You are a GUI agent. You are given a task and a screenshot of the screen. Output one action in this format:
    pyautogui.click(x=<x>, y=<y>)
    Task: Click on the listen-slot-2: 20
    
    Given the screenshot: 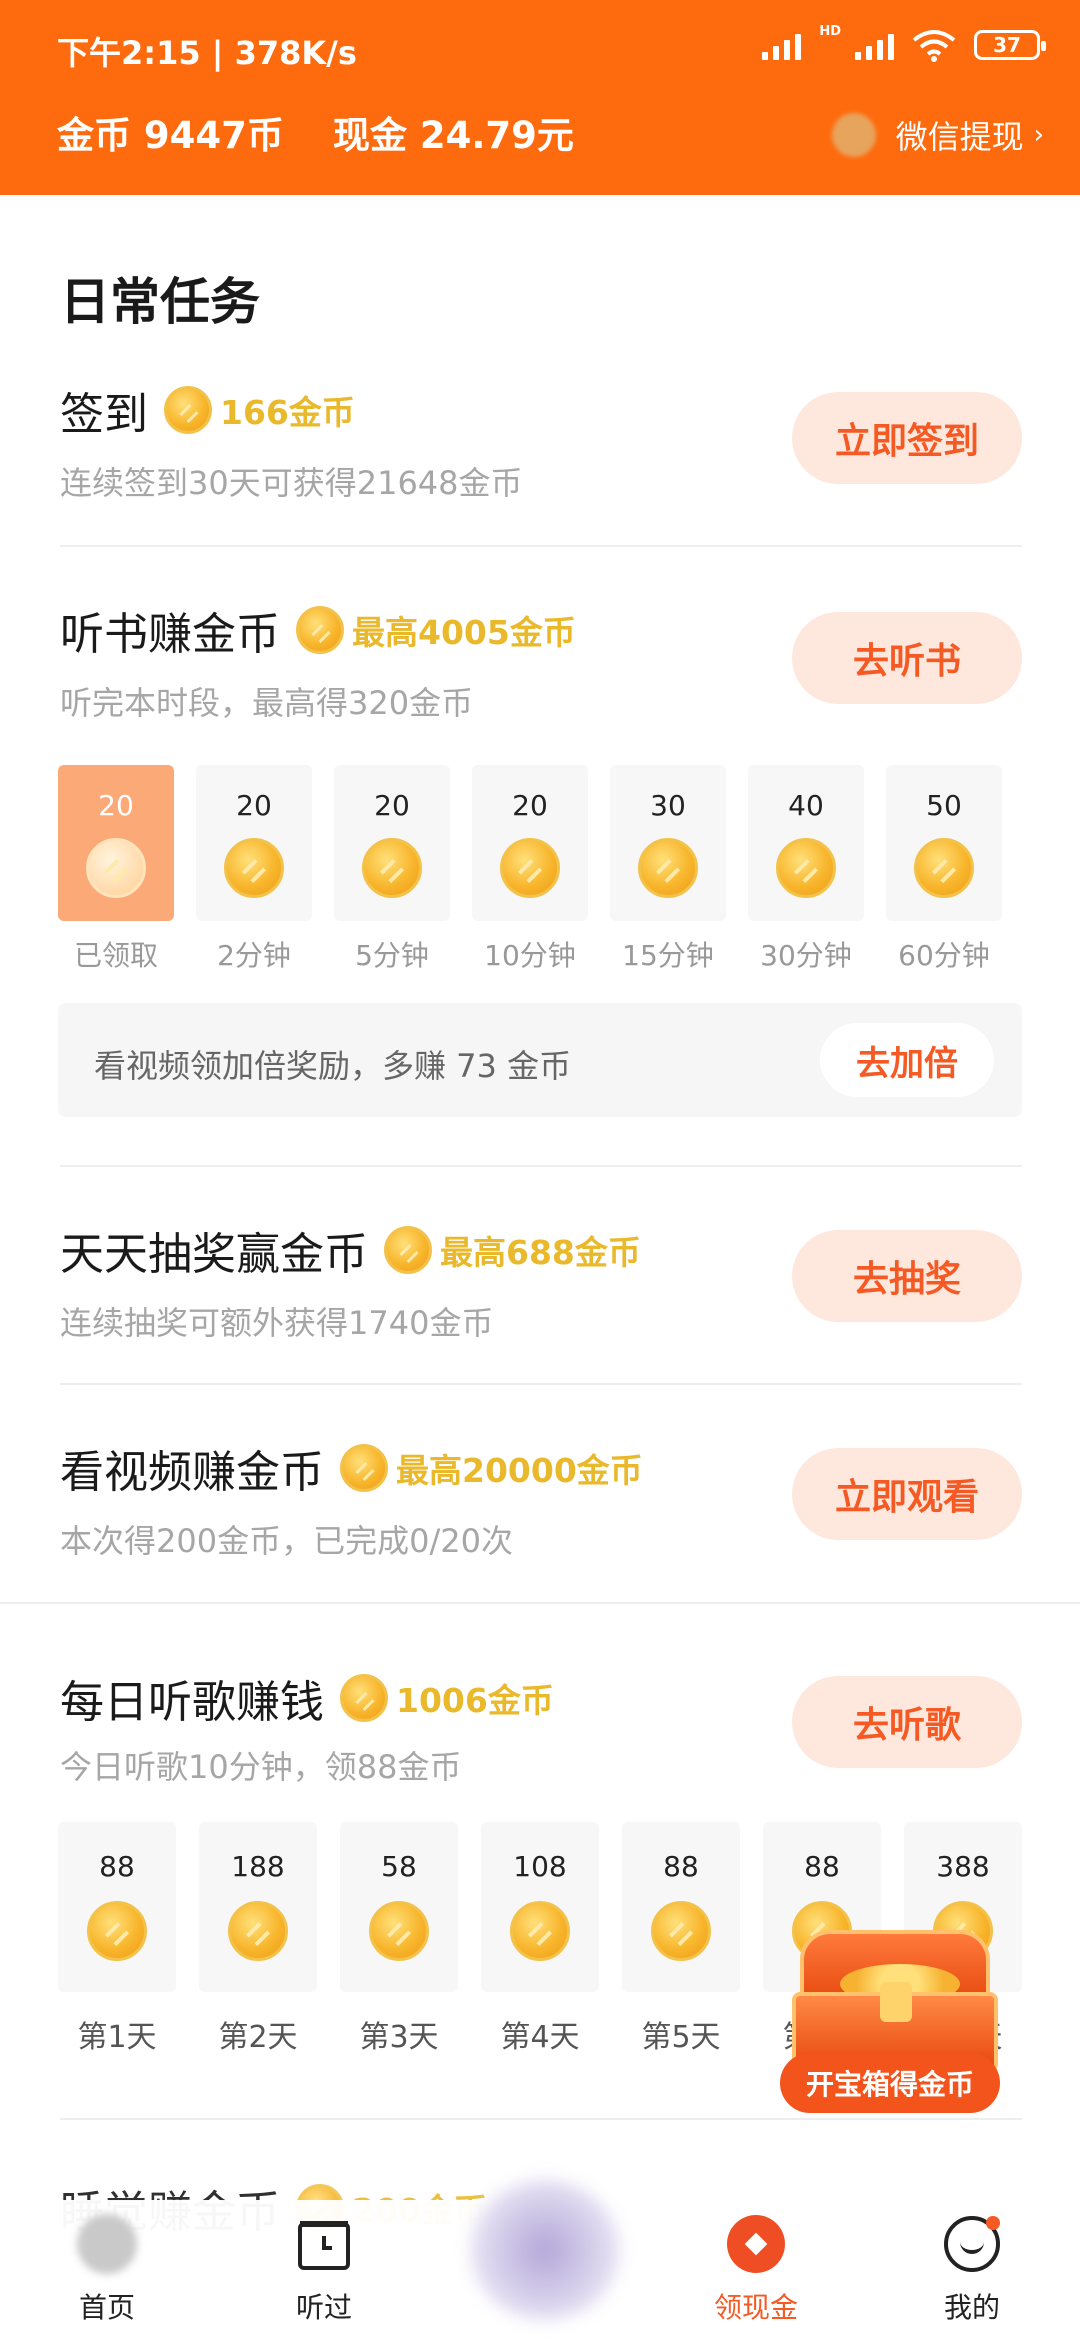 What is the action you would take?
    pyautogui.click(x=254, y=843)
    